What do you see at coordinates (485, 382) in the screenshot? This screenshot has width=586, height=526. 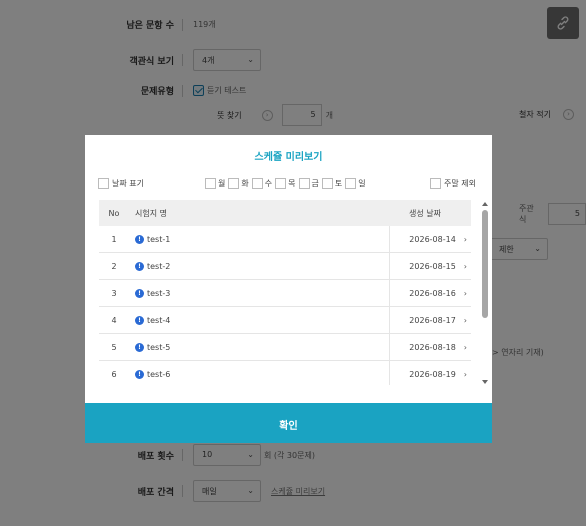 I see `scroll-down-icon` at bounding box center [485, 382].